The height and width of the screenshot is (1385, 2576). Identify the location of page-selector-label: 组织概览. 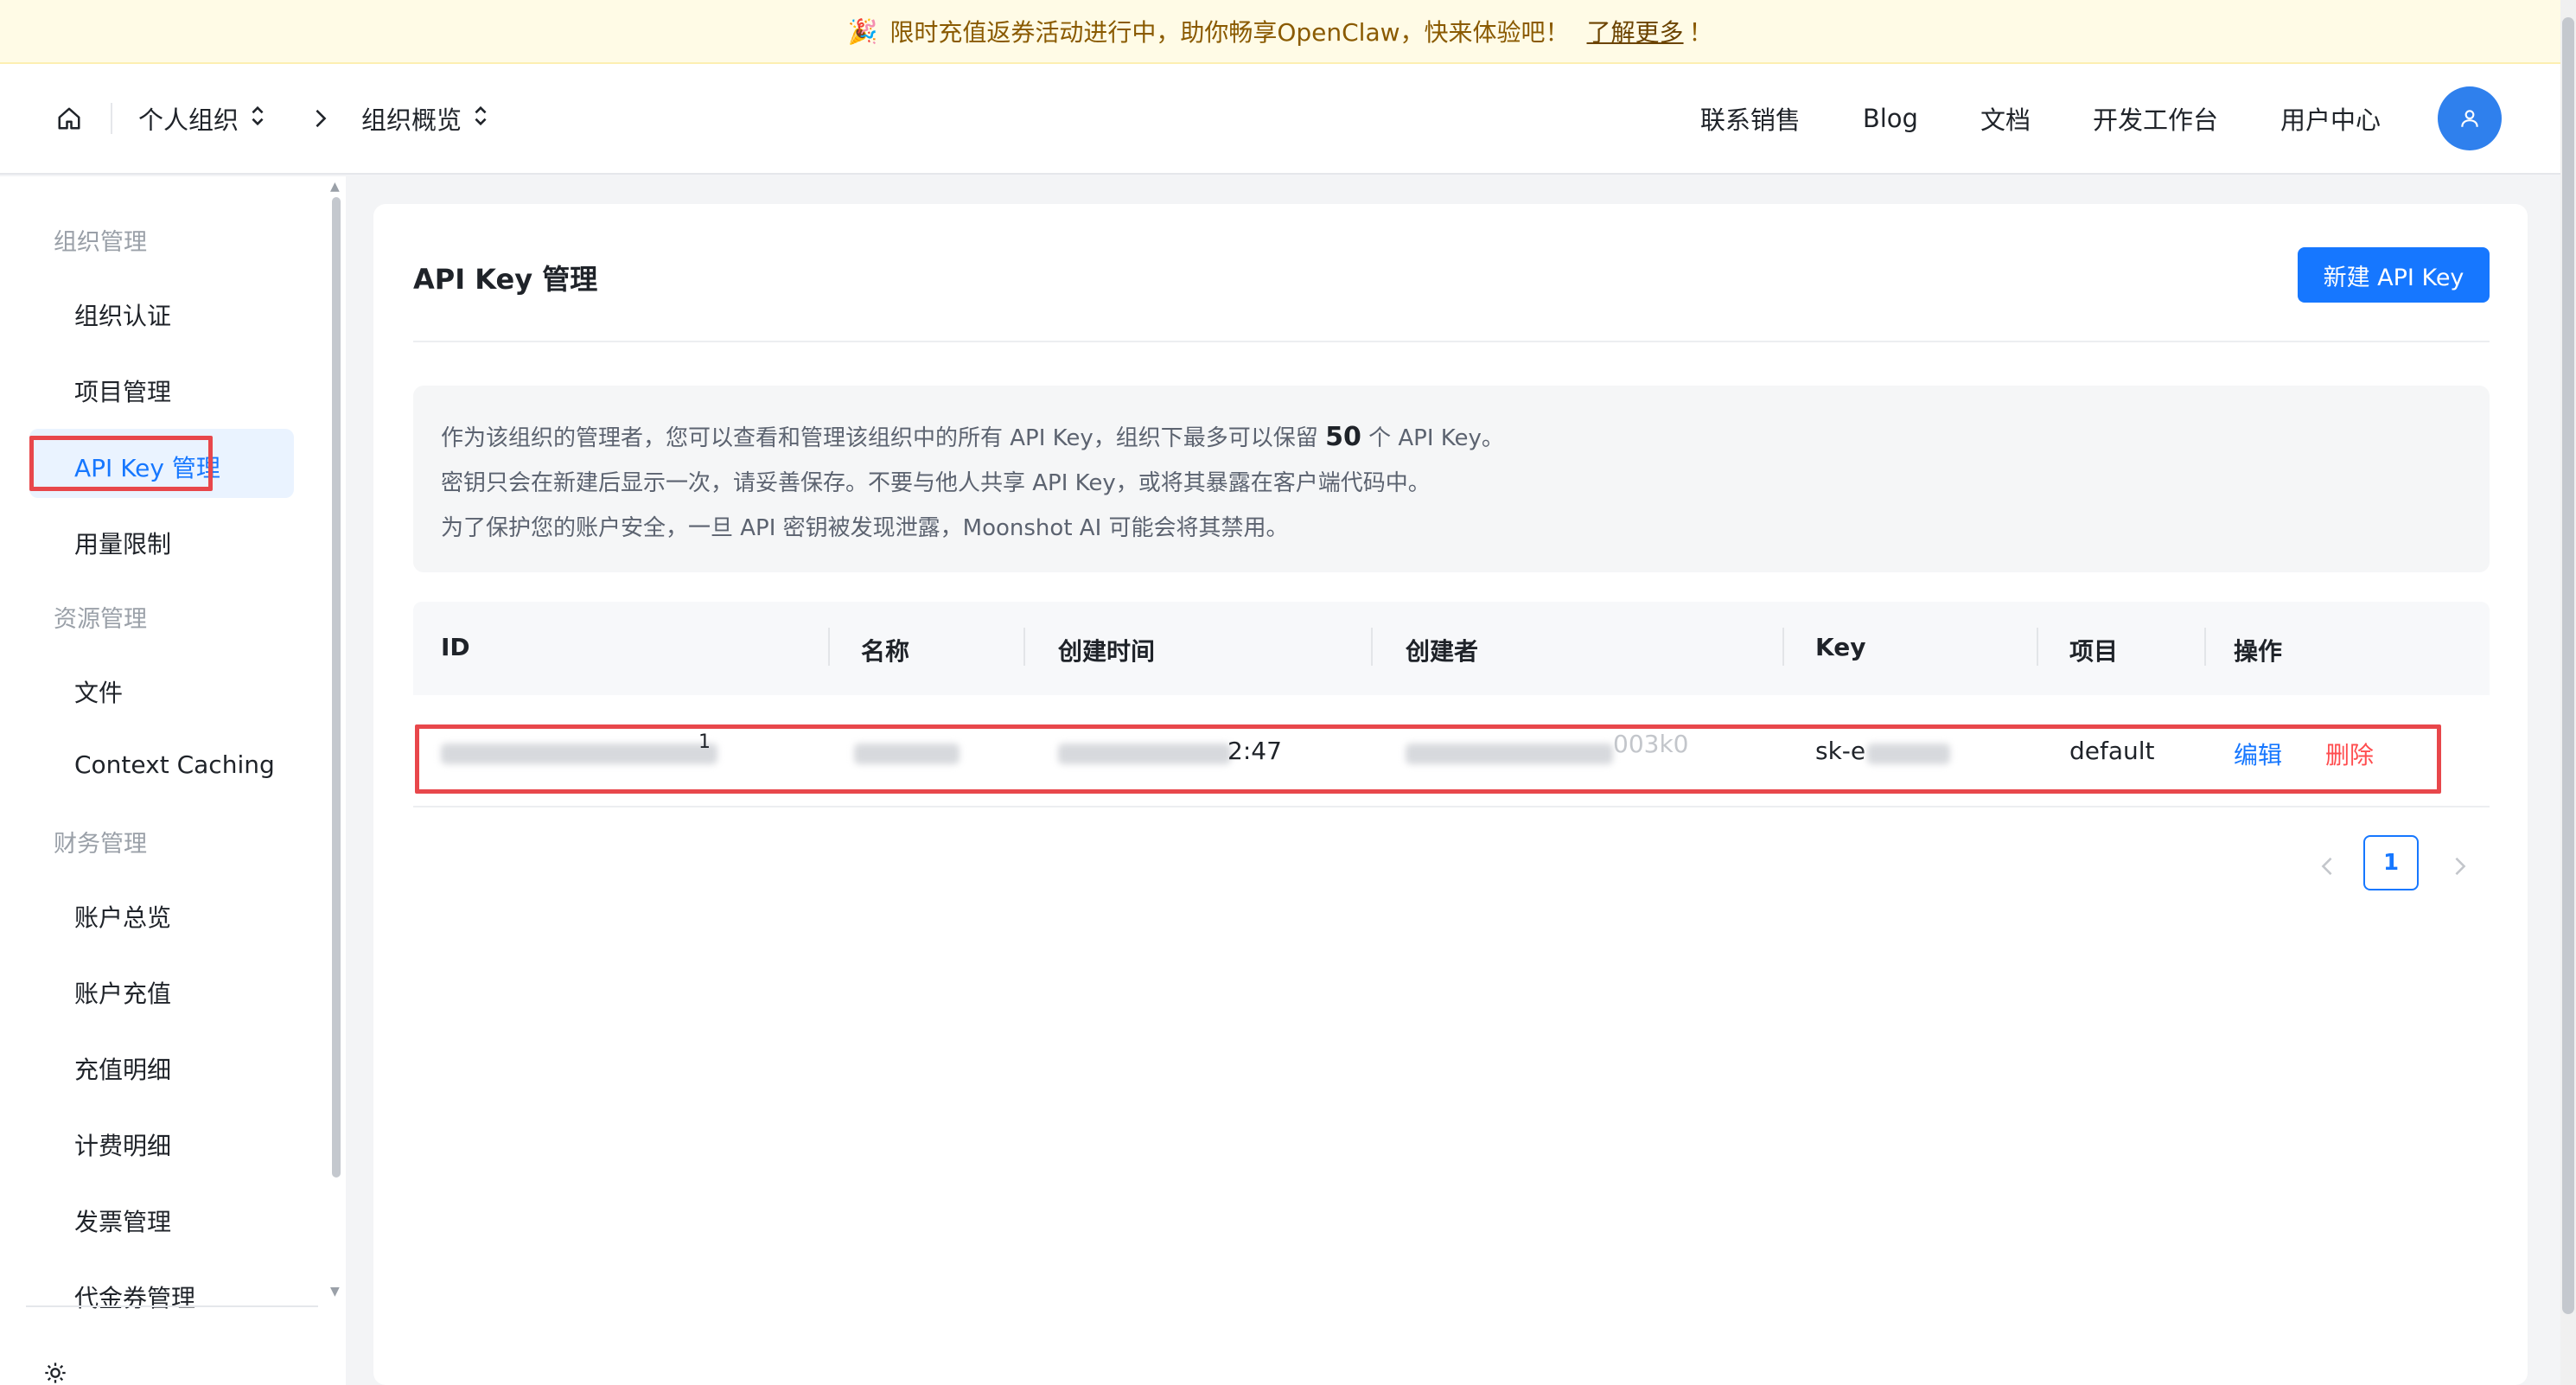
(411, 120).